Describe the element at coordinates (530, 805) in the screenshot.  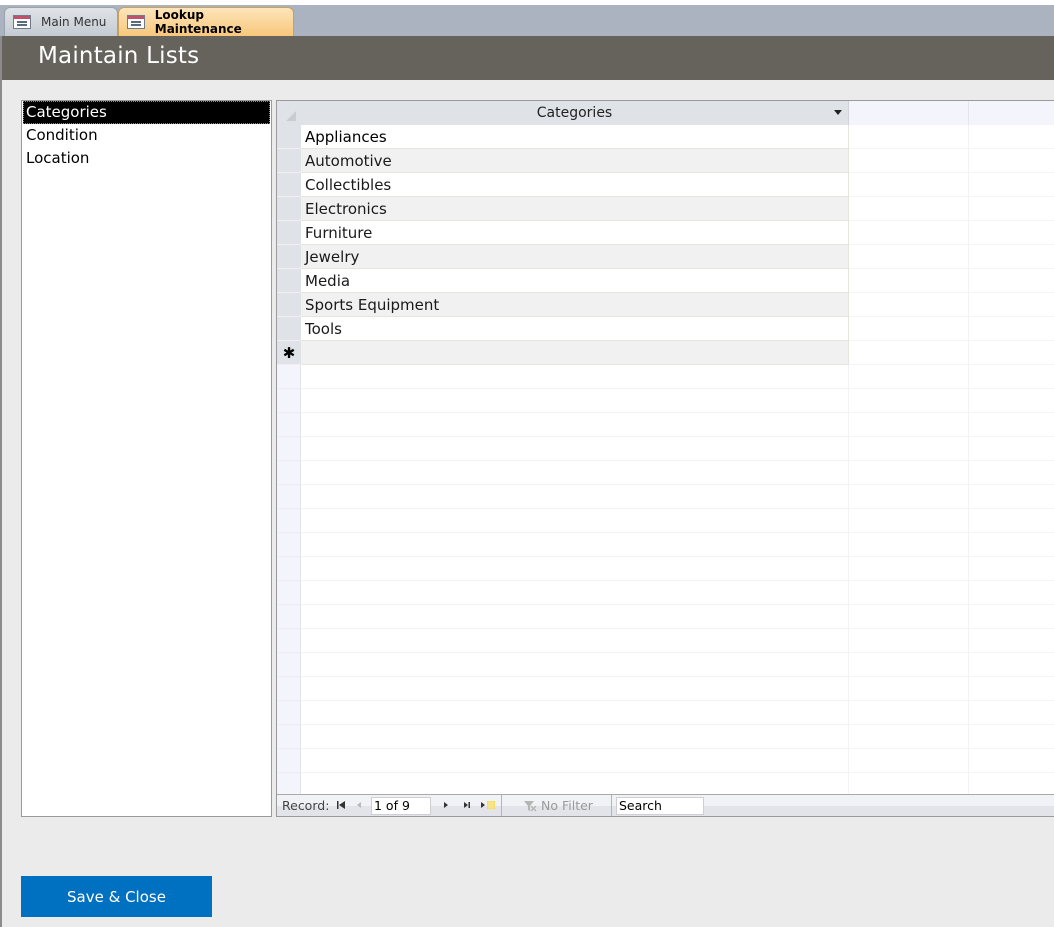
I see `filter-icon` at that location.